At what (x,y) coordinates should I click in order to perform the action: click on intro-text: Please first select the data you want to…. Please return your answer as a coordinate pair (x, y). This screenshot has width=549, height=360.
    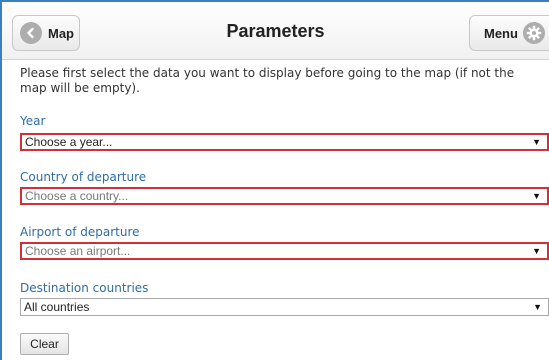
    Looking at the image, I should click on (267, 80).